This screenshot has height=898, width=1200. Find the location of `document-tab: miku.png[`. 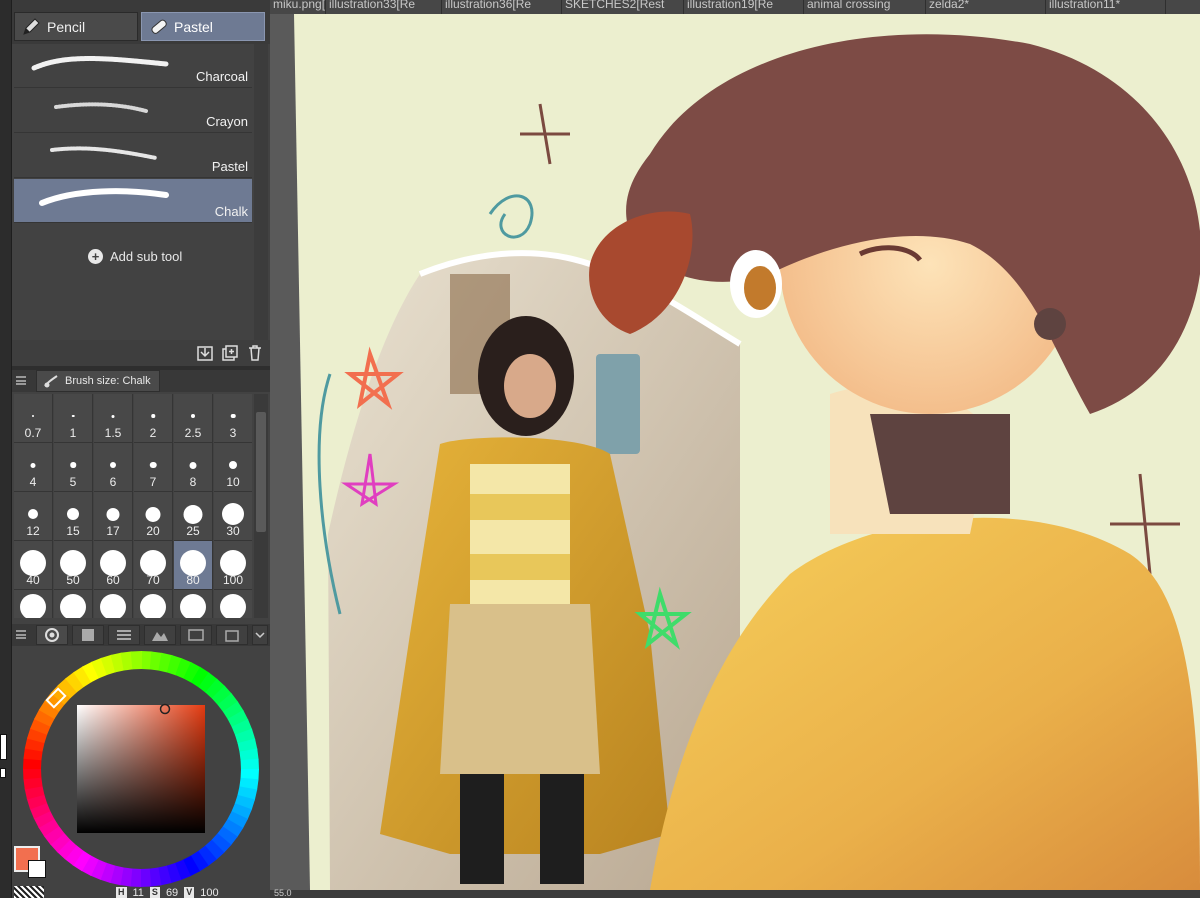

document-tab: miku.png[ is located at coordinates (298, 7).